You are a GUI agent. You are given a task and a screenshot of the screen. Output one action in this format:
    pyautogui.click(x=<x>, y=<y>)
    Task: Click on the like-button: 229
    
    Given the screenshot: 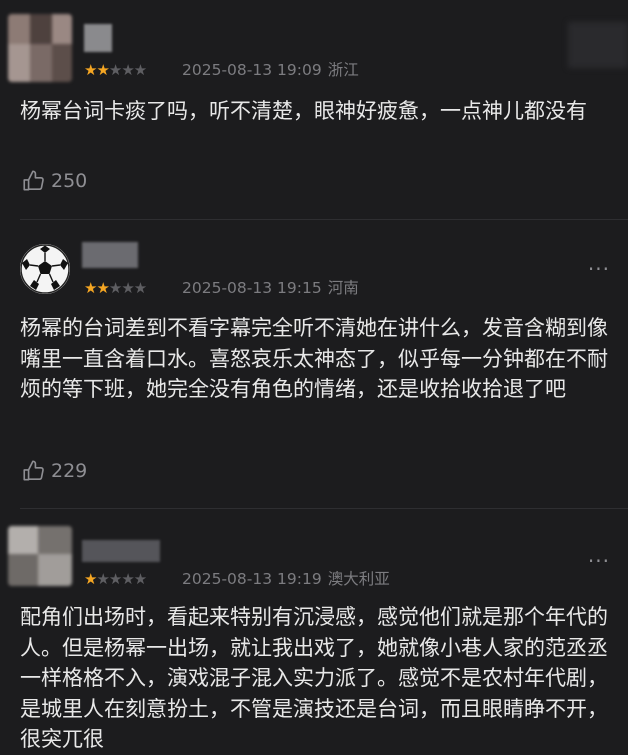 What is the action you would take?
    pyautogui.click(x=54, y=471)
    